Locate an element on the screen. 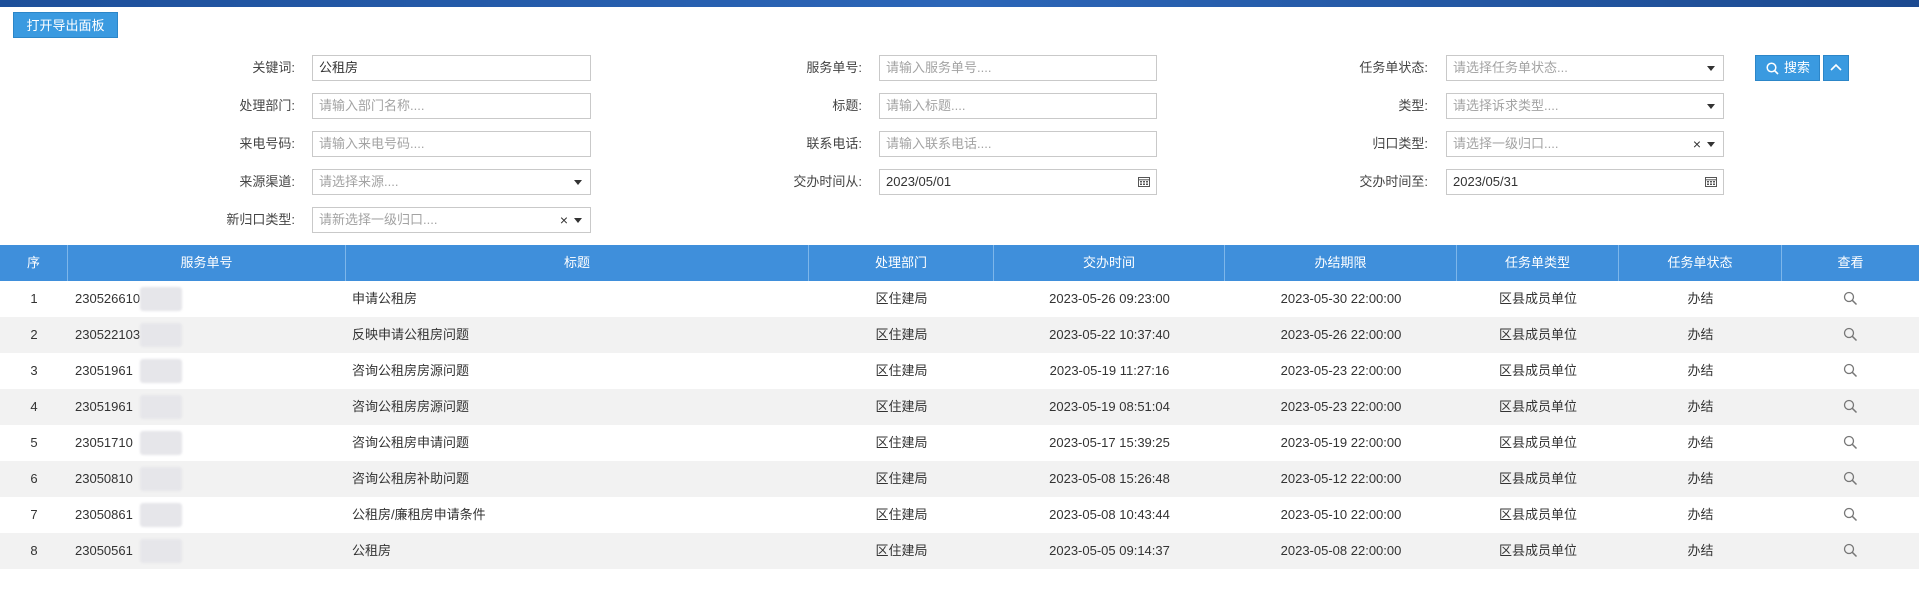 The height and width of the screenshot is (606, 1919). col-header-service-no: 服务单号 is located at coordinates (207, 263).